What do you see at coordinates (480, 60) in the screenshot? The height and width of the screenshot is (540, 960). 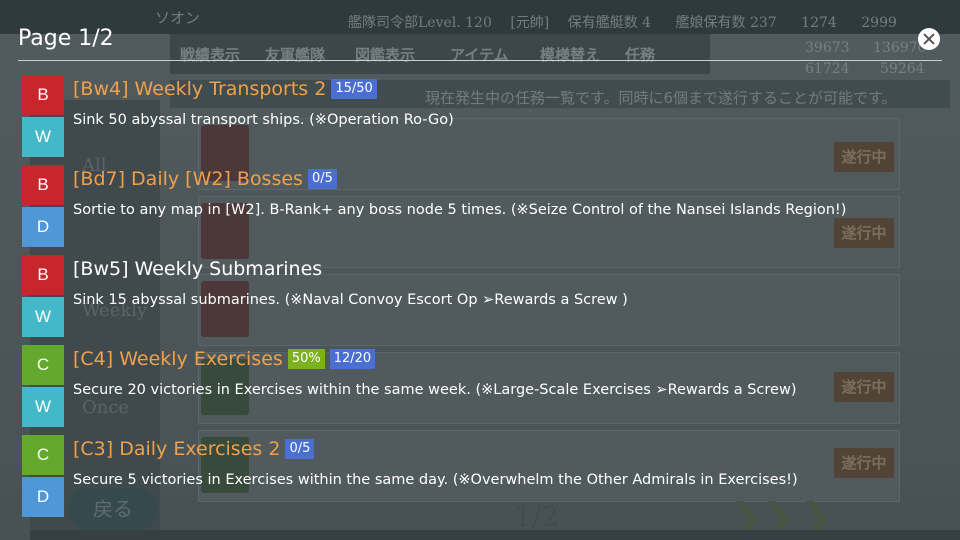 I see `header-divider` at bounding box center [480, 60].